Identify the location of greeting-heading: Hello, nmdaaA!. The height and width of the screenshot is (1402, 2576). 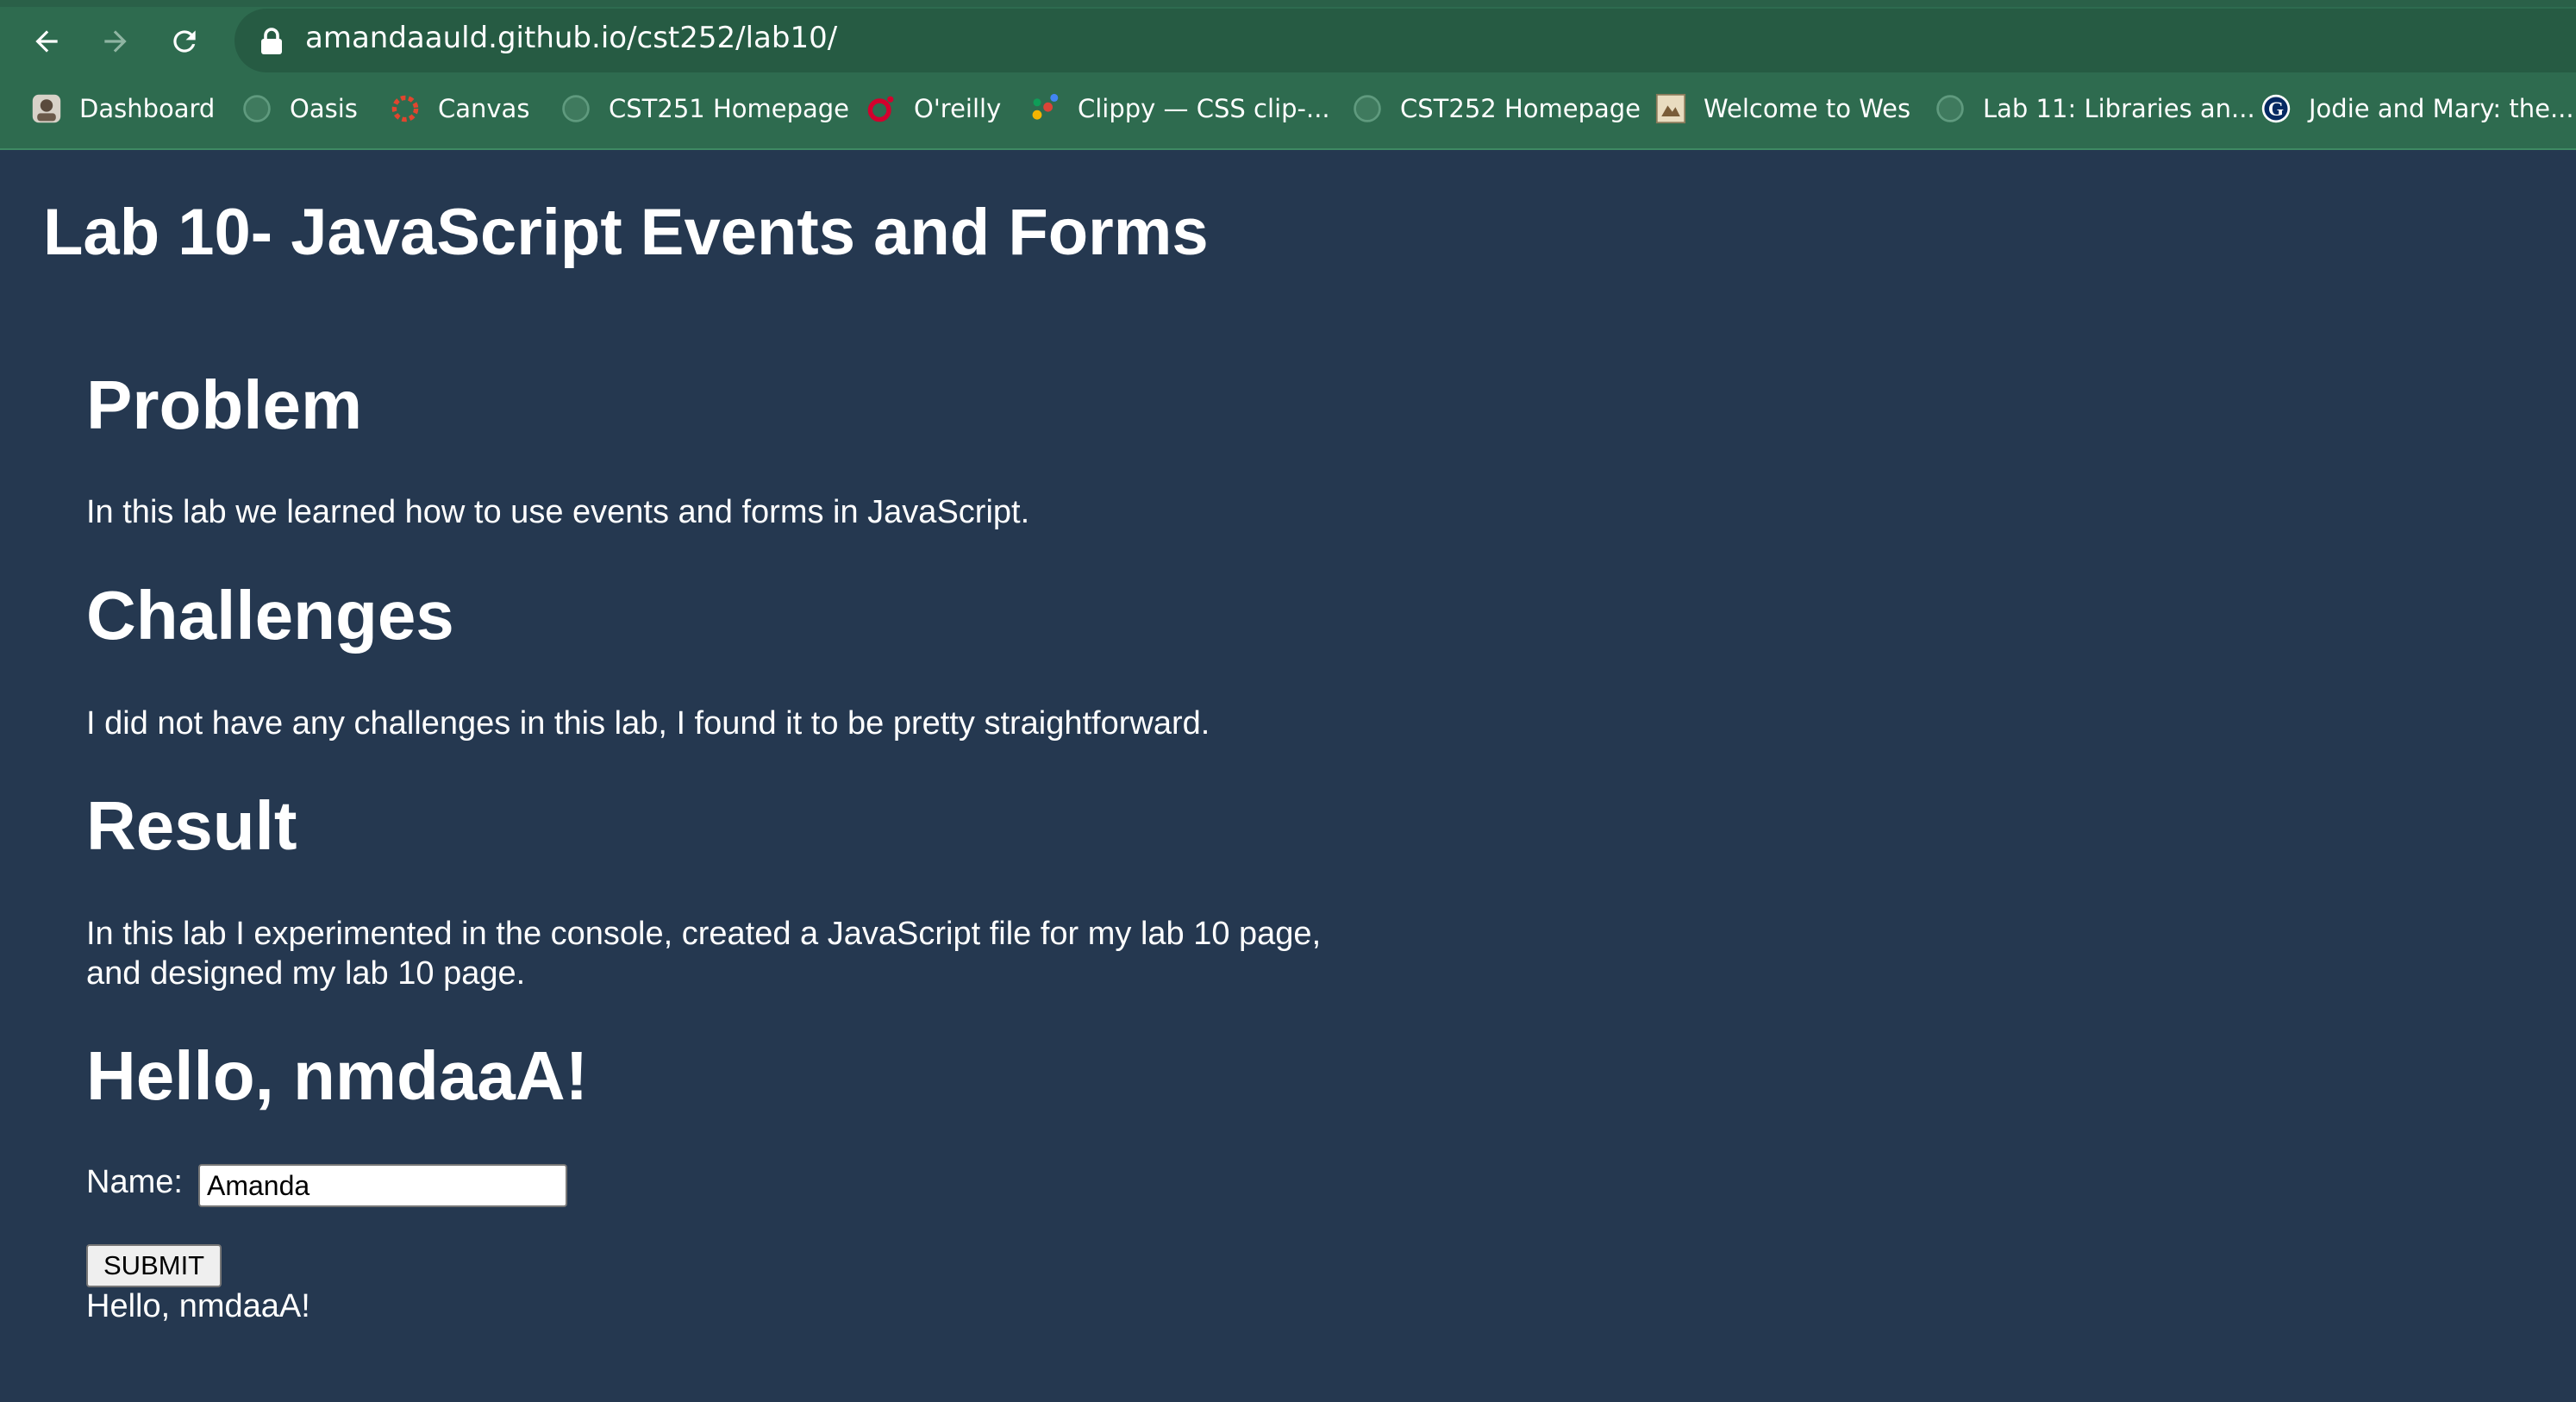
(337, 1075).